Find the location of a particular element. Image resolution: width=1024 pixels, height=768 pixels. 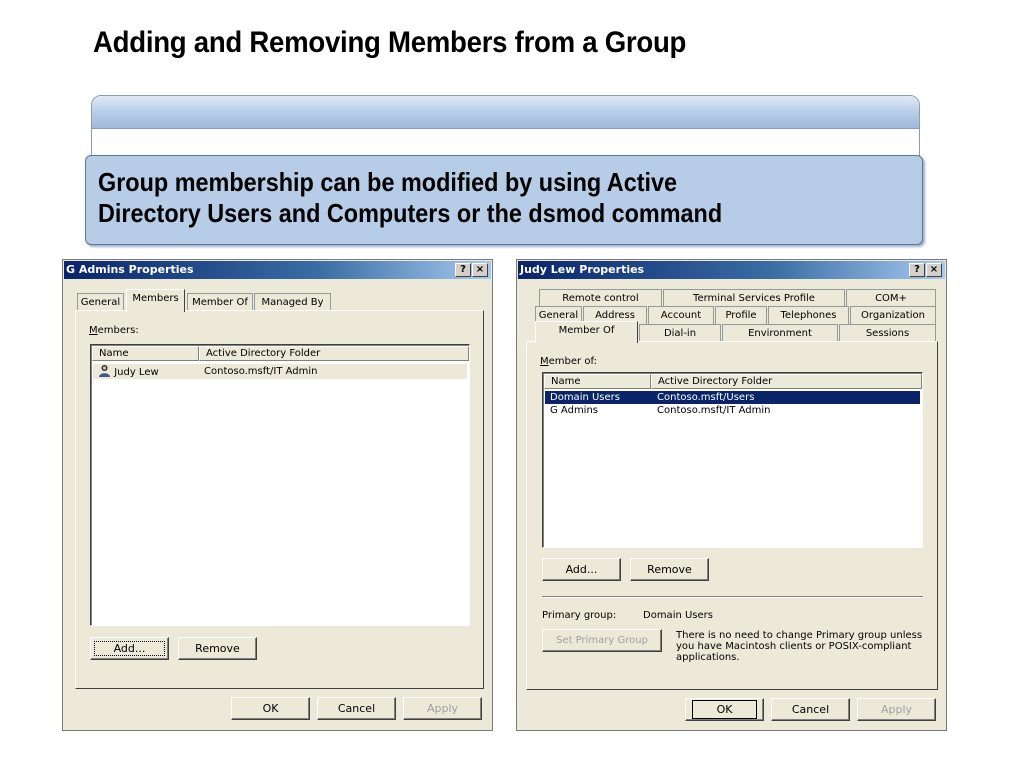

tab-remote-control: Remote control is located at coordinates (600, 298).